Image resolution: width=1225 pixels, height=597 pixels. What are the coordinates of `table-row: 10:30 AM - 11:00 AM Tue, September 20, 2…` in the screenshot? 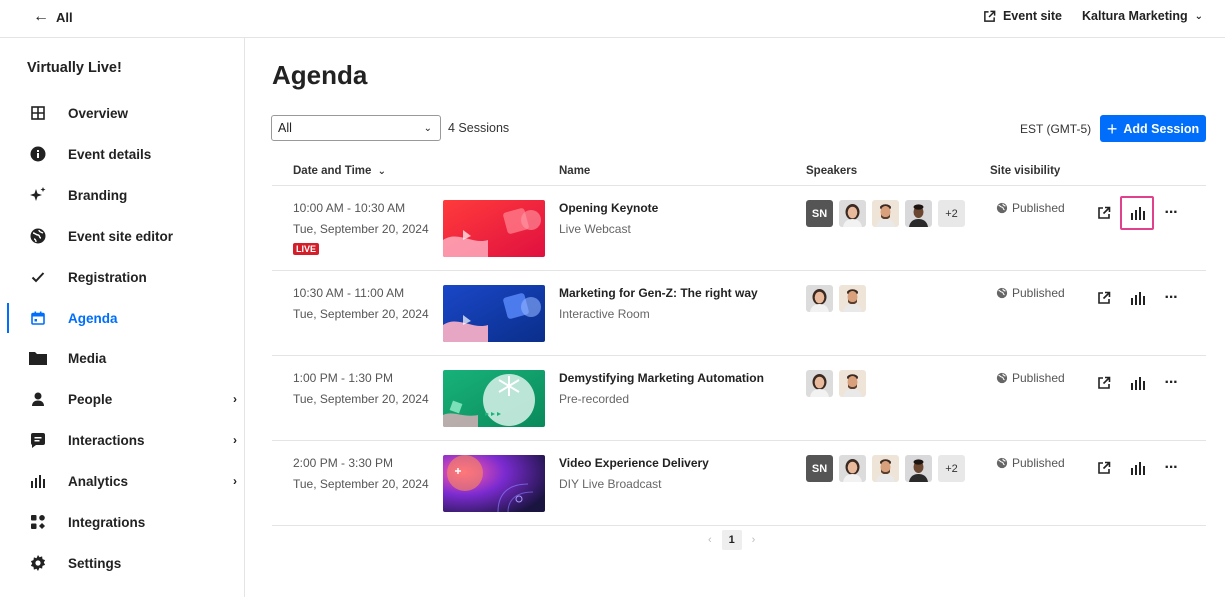 It's located at (739, 313).